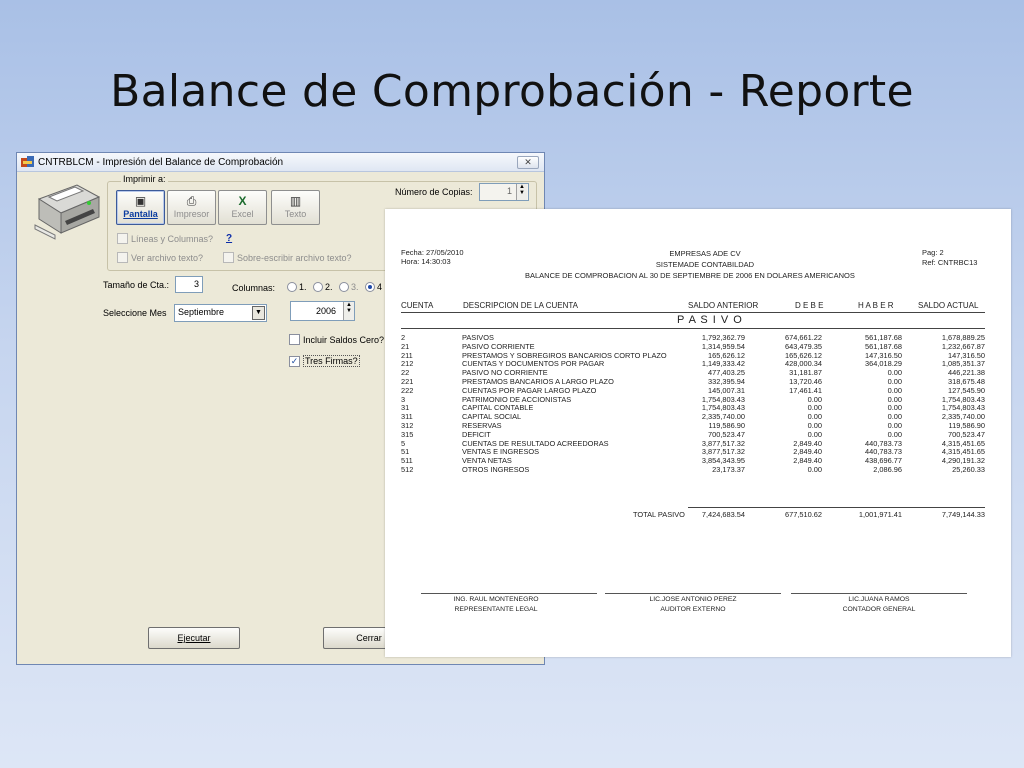 This screenshot has width=1024, height=768. What do you see at coordinates (723, 514) in the screenshot?
I see `total-saldo-anterior: 7,424,683.54` at bounding box center [723, 514].